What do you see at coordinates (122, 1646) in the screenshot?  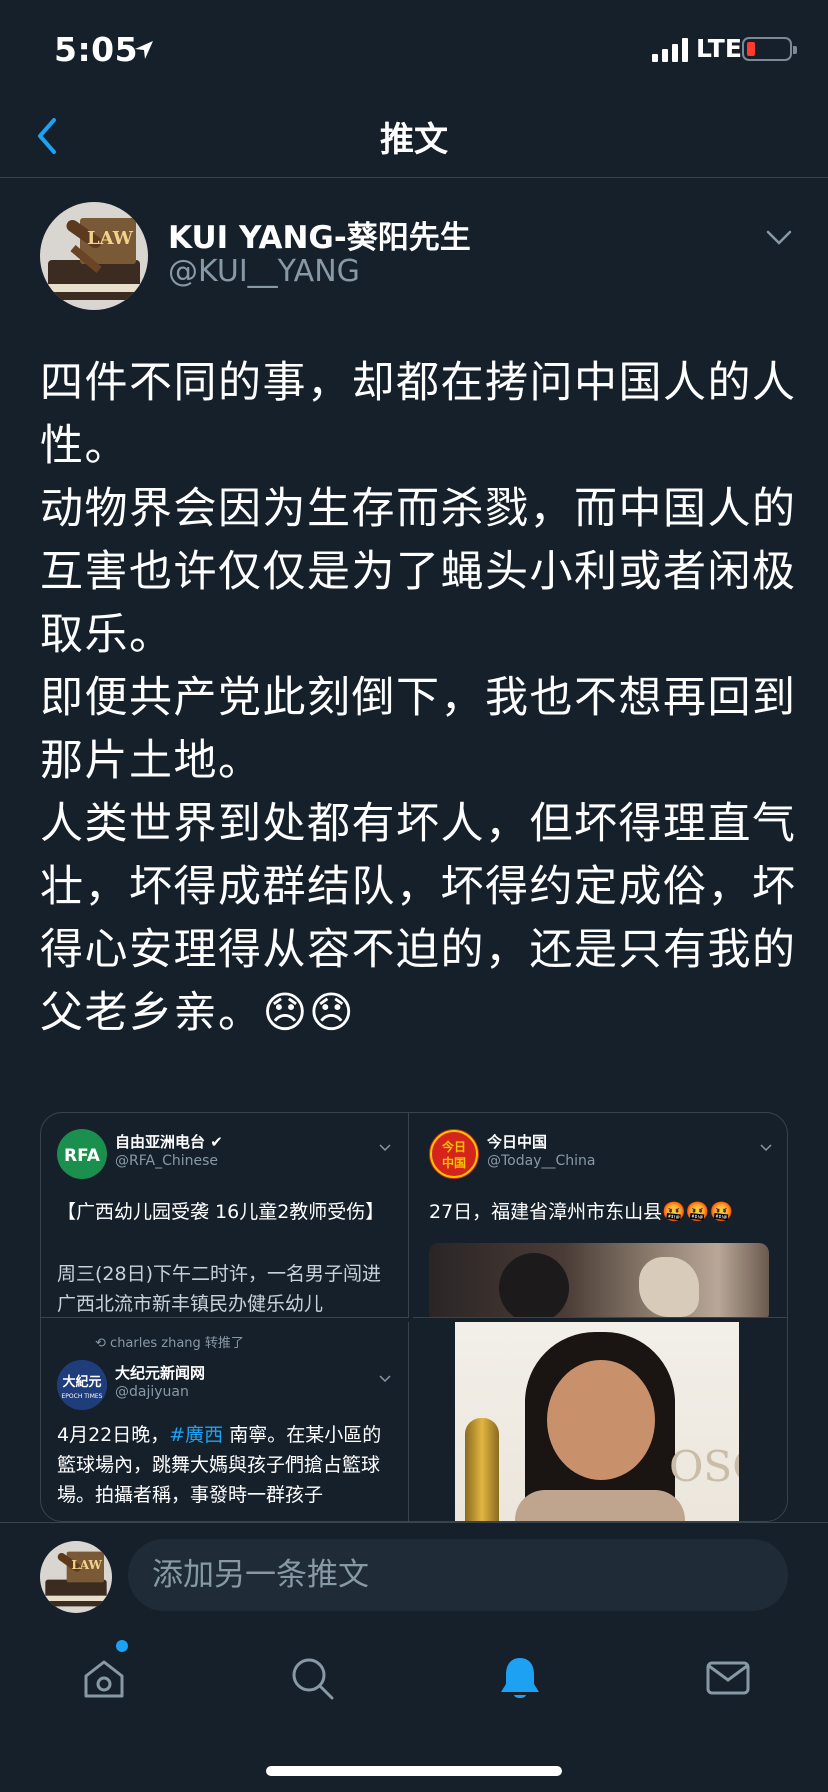 I see `home-notification-dot` at bounding box center [122, 1646].